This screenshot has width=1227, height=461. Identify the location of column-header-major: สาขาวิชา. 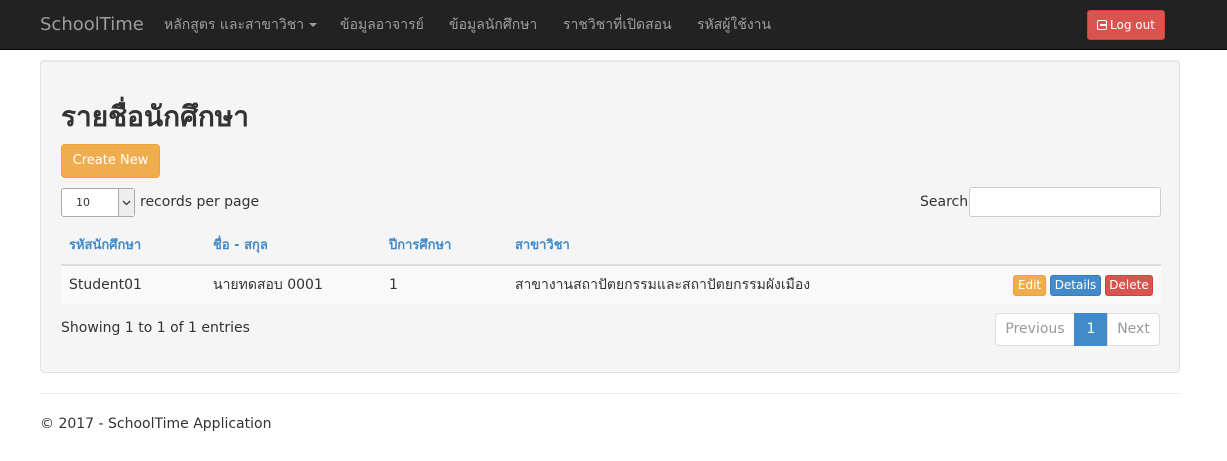
(542, 246).